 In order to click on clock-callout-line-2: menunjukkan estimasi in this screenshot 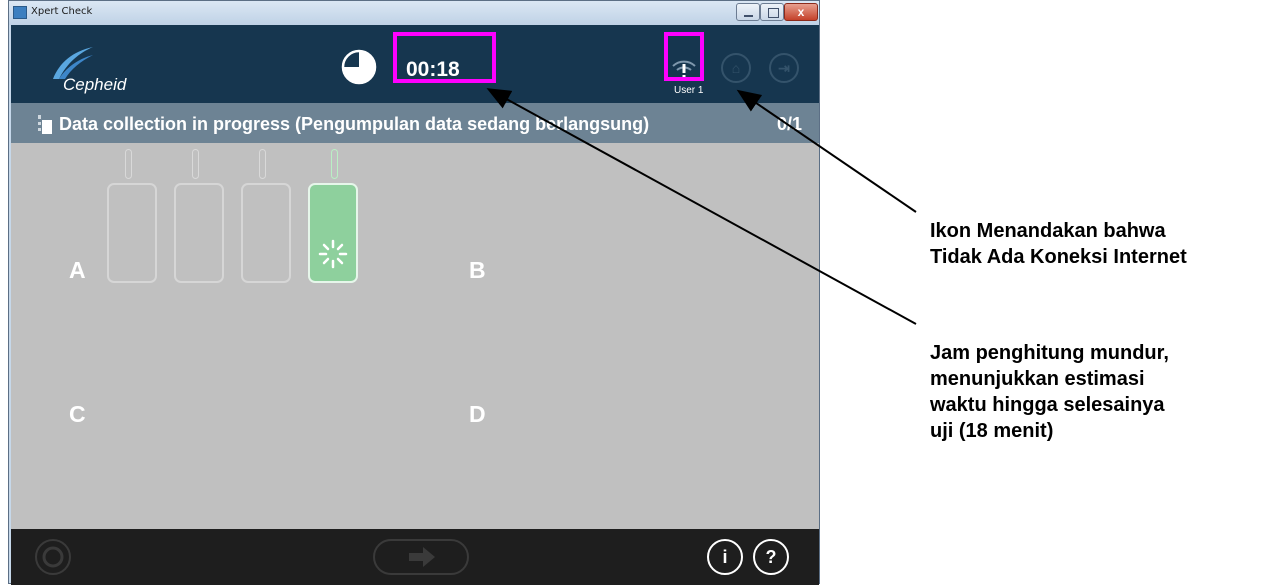, I will do `click(1037, 379)`.